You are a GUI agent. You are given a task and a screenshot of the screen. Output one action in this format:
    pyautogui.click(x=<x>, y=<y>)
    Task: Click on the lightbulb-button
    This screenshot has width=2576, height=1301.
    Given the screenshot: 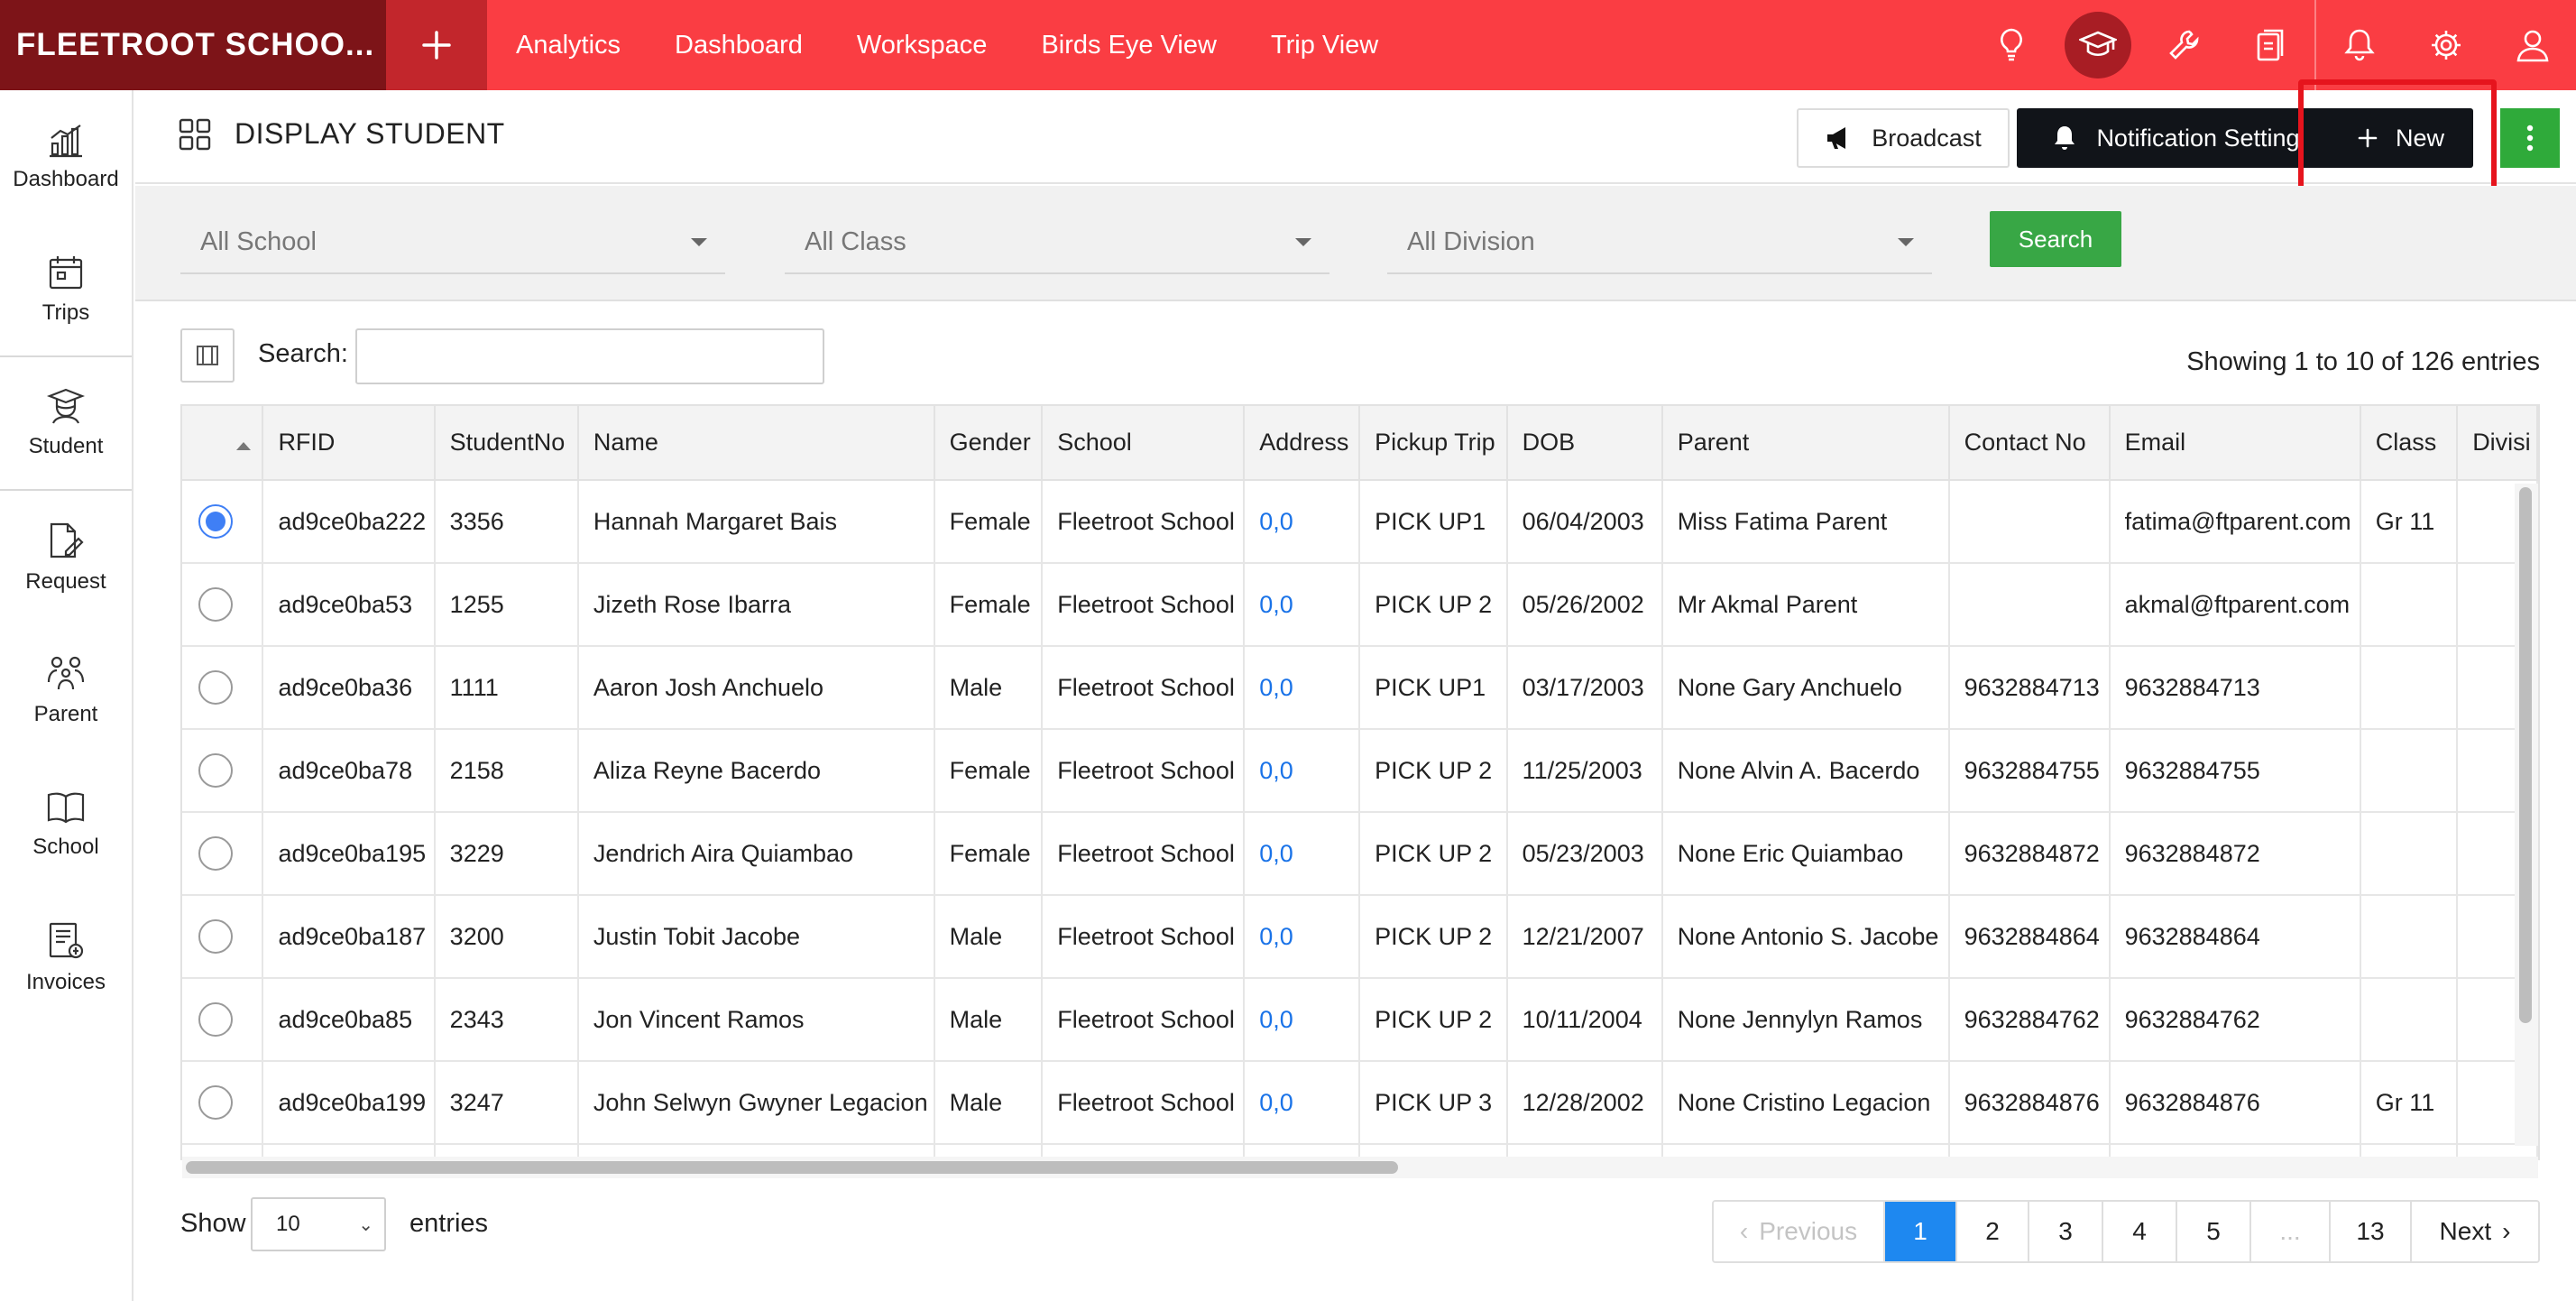 What is the action you would take?
    pyautogui.click(x=2011, y=45)
    